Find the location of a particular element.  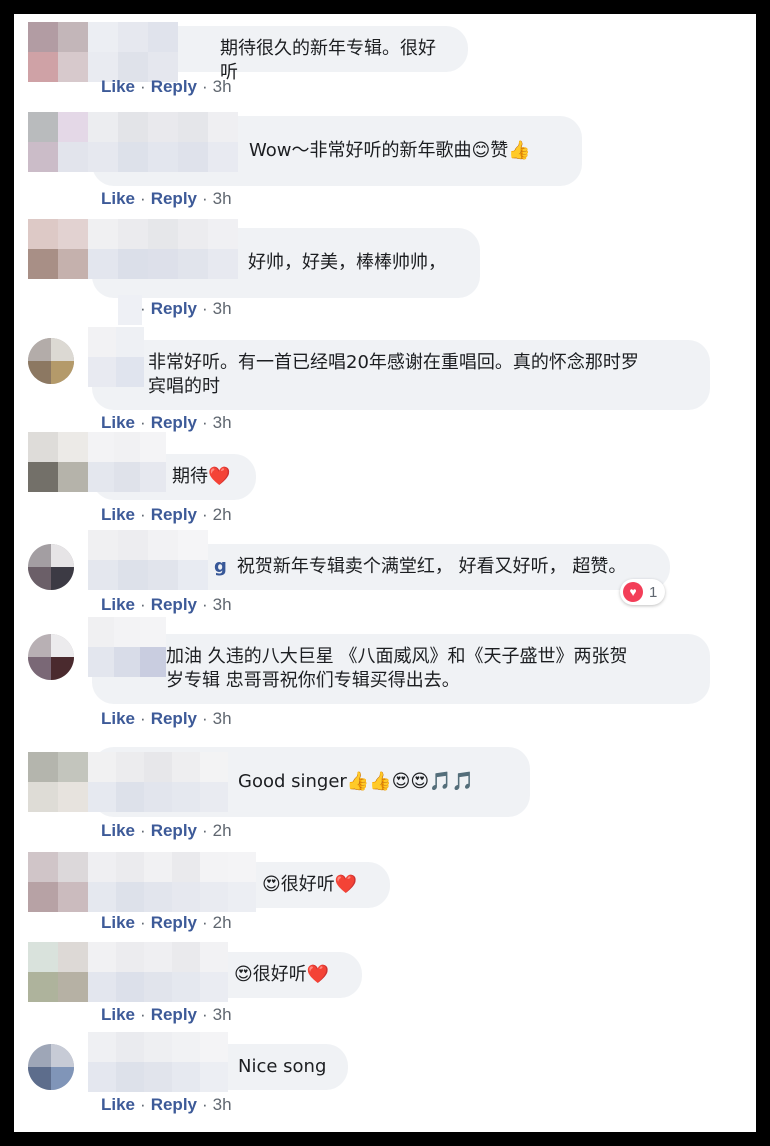

comment-bubble: 非常好听。有一首已经唱20年感谢在重唱回。真的怀念那时罗 宾唱的时 is located at coordinates (401, 375).